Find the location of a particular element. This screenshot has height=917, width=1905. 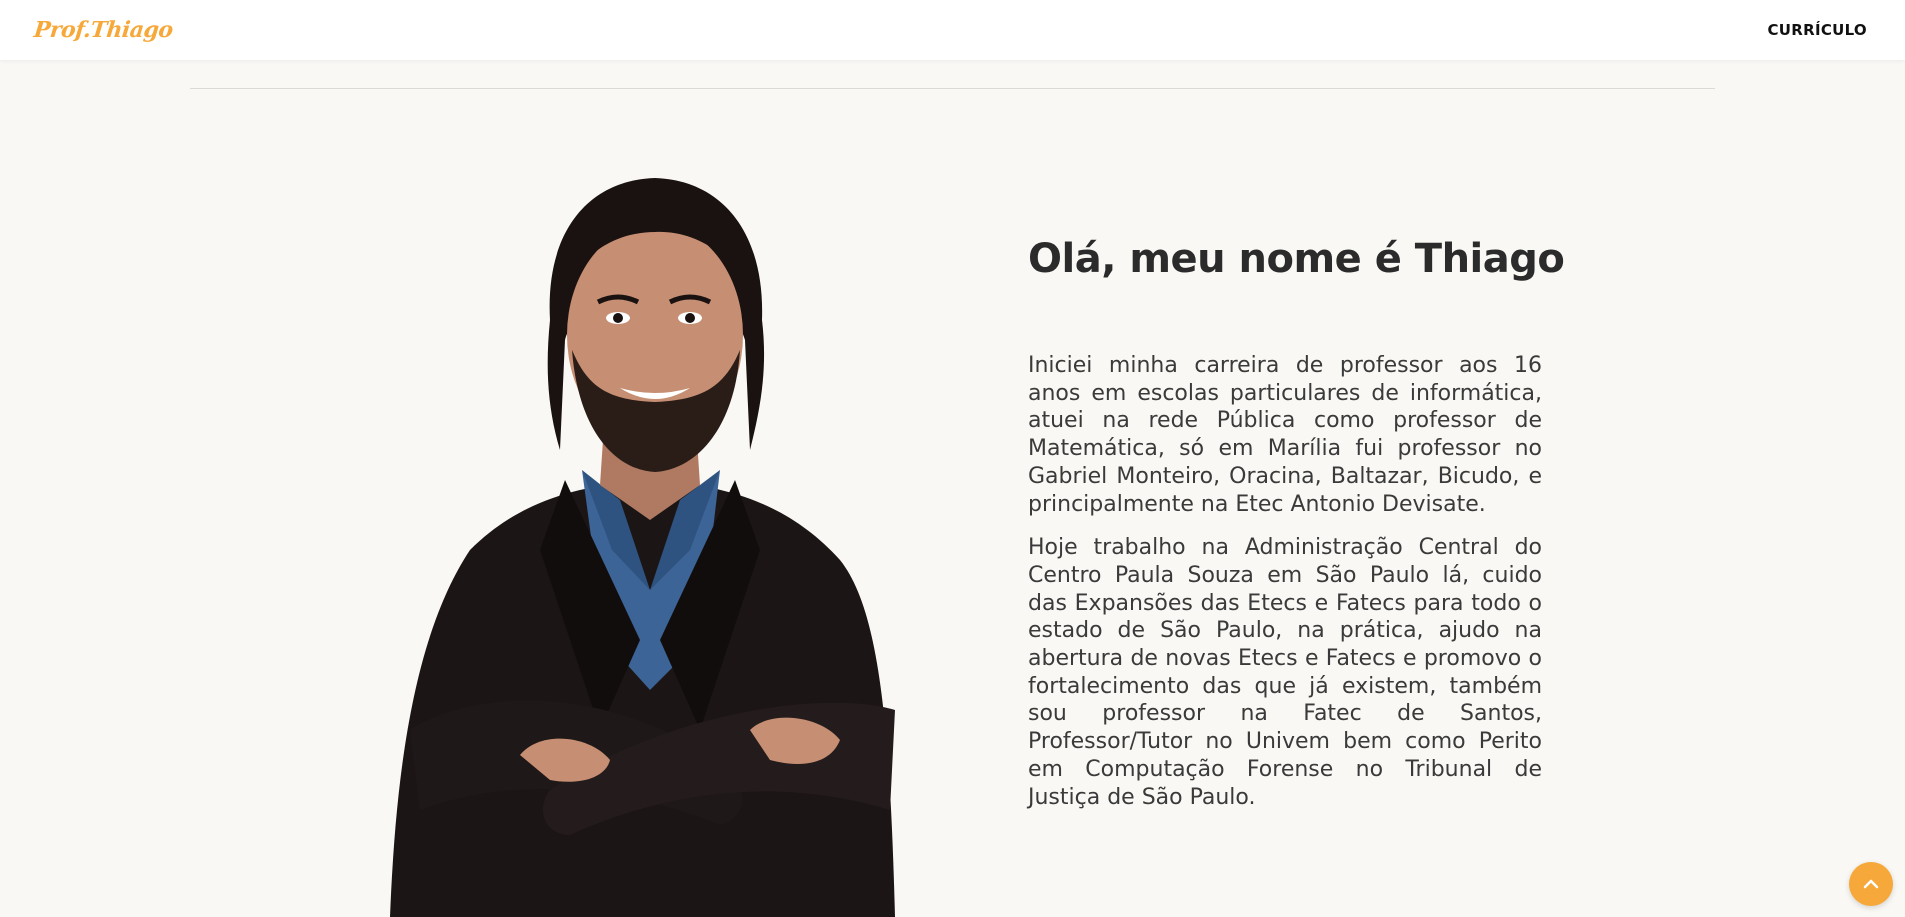

chevron-up-icon is located at coordinates (1871, 884).